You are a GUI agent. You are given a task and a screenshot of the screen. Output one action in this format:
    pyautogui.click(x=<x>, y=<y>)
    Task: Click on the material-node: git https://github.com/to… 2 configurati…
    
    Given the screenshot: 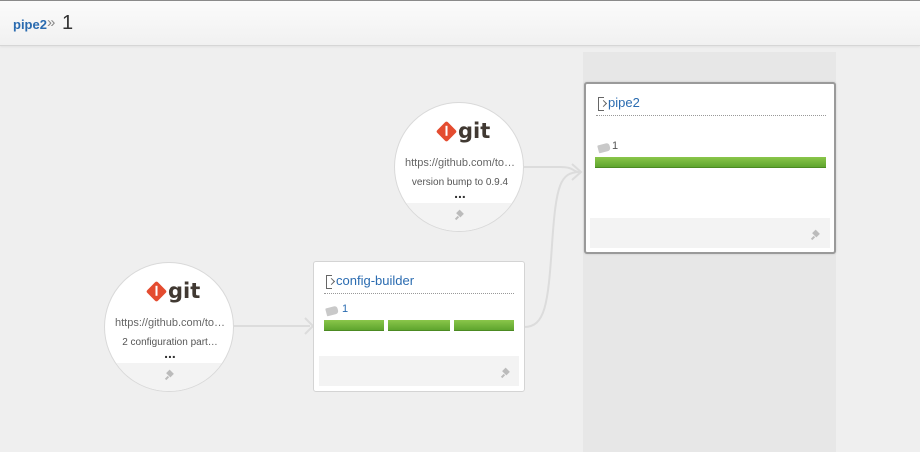 What is the action you would take?
    pyautogui.click(x=169, y=327)
    